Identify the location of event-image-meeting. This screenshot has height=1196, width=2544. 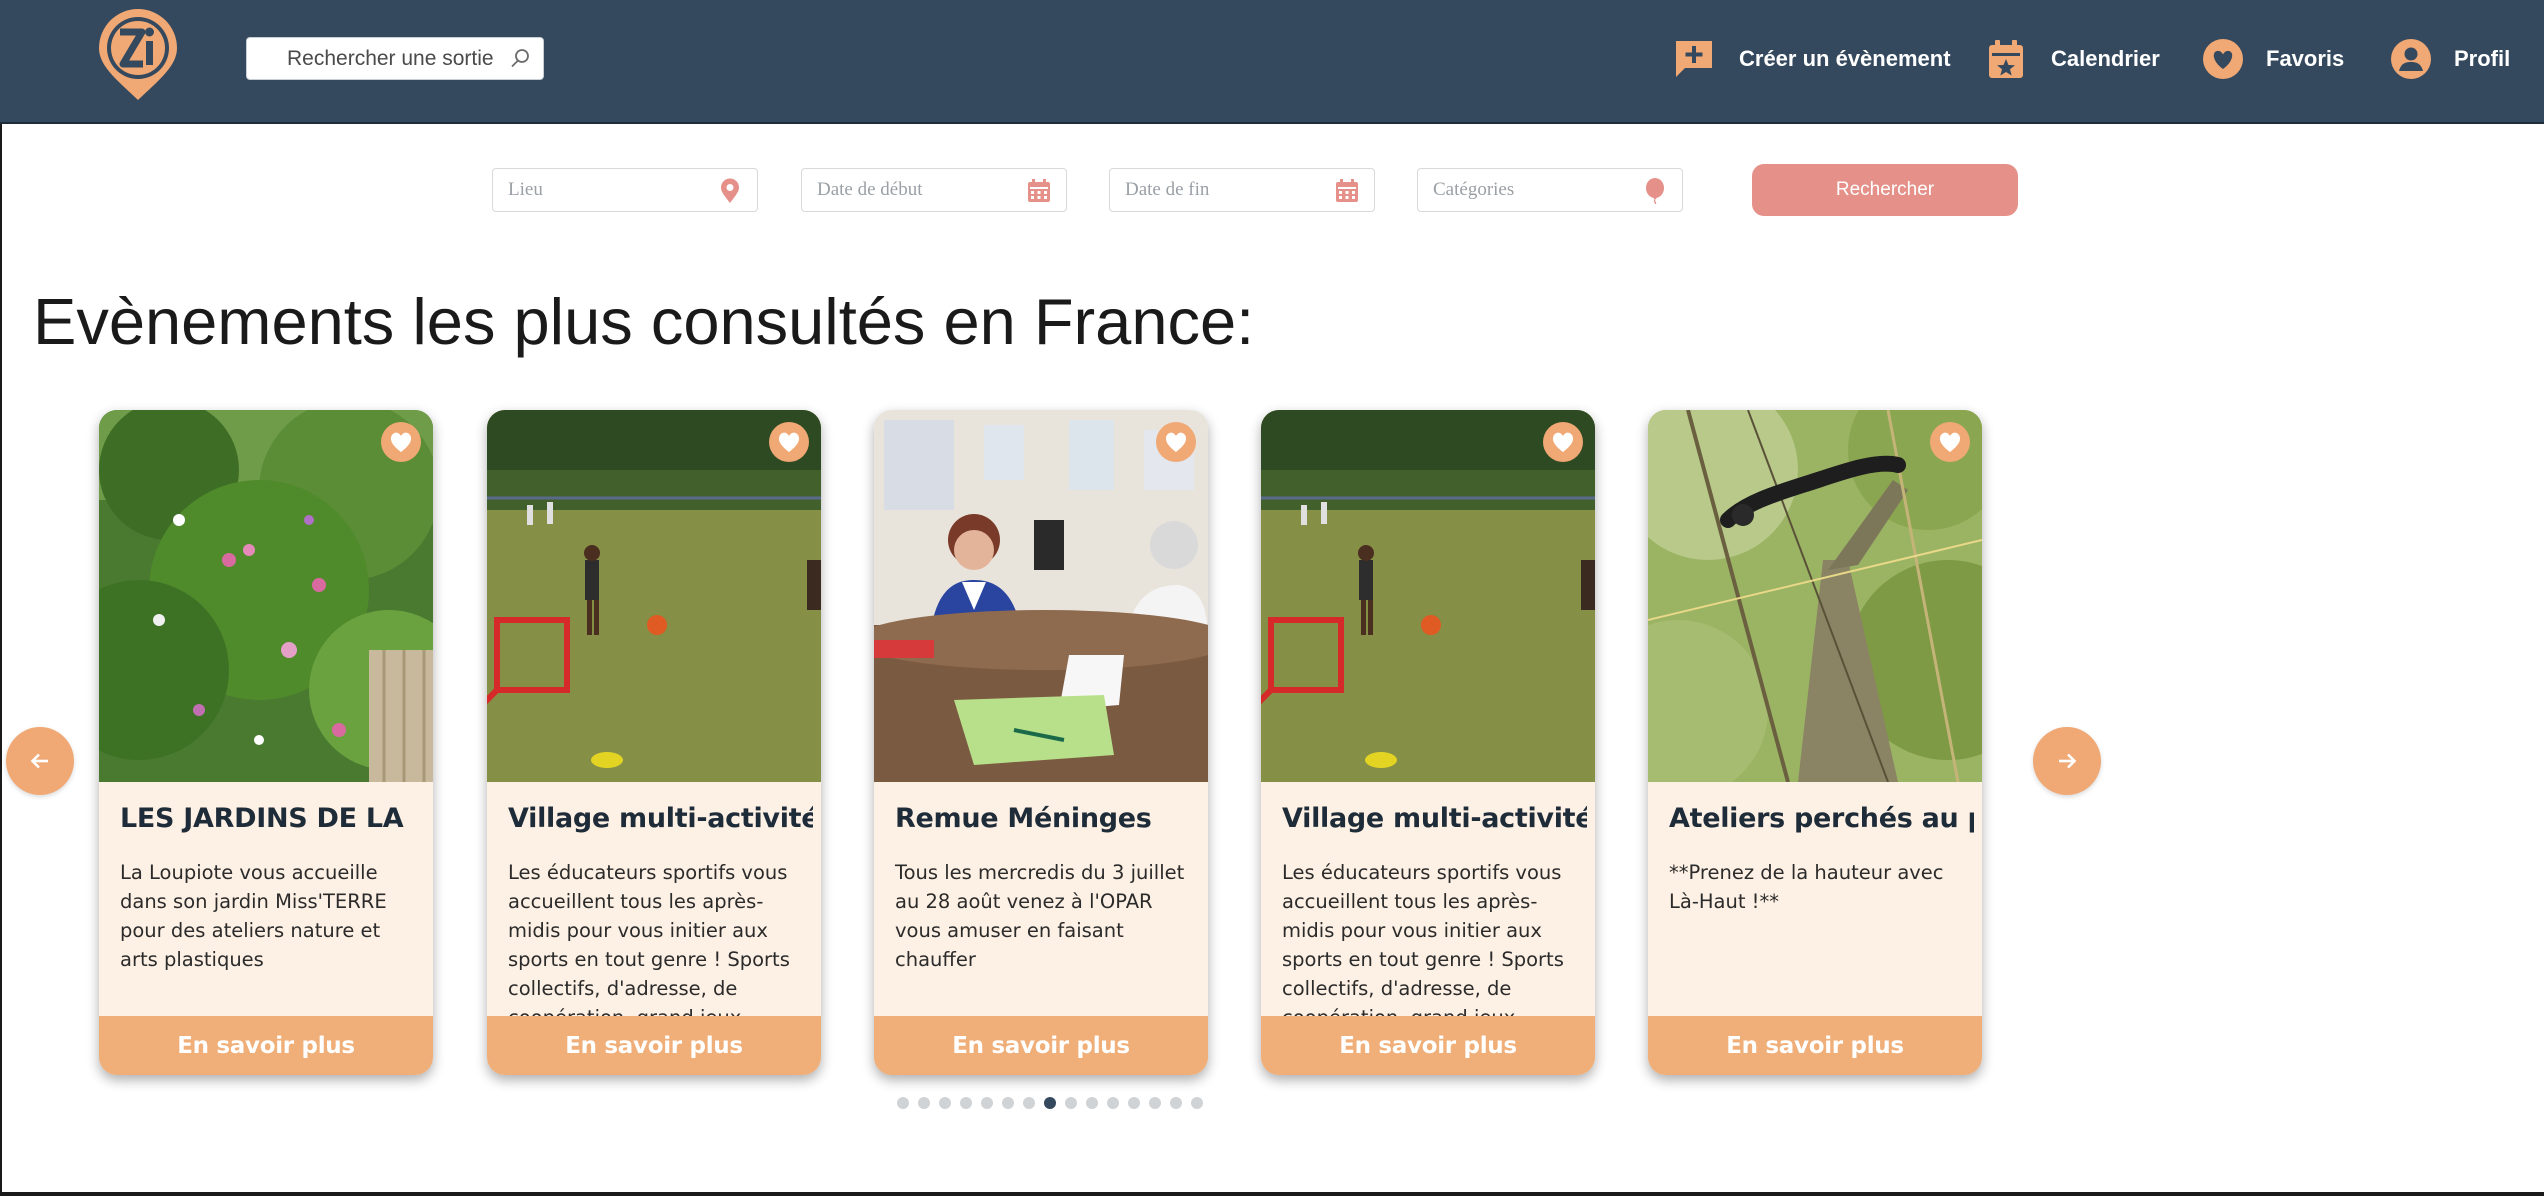
(1041, 596).